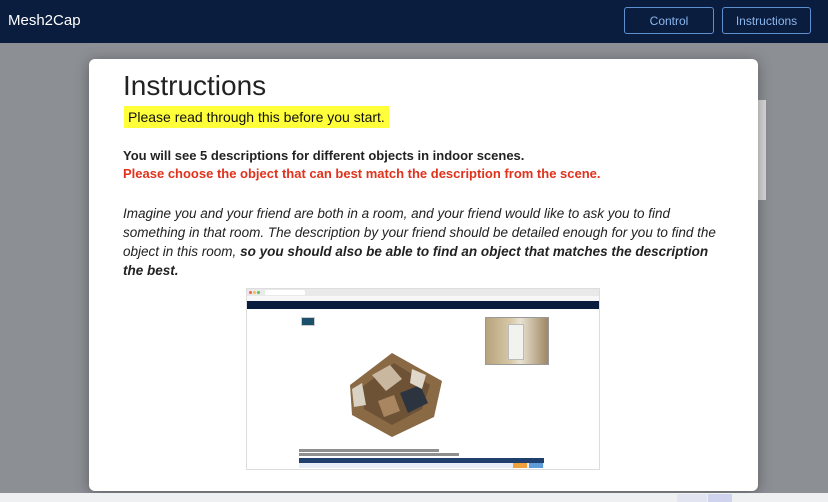 This screenshot has height=502, width=828. What do you see at coordinates (396, 395) in the screenshot?
I see `scene-mesh-image` at bounding box center [396, 395].